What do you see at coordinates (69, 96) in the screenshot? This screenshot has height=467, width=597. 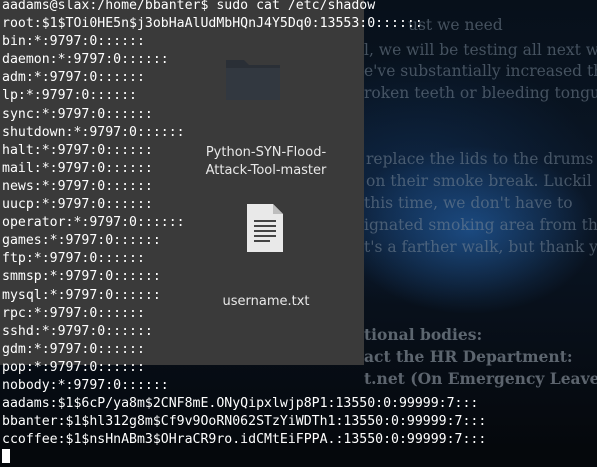 I see `shadow-line: lp:*:9797:0::::::` at bounding box center [69, 96].